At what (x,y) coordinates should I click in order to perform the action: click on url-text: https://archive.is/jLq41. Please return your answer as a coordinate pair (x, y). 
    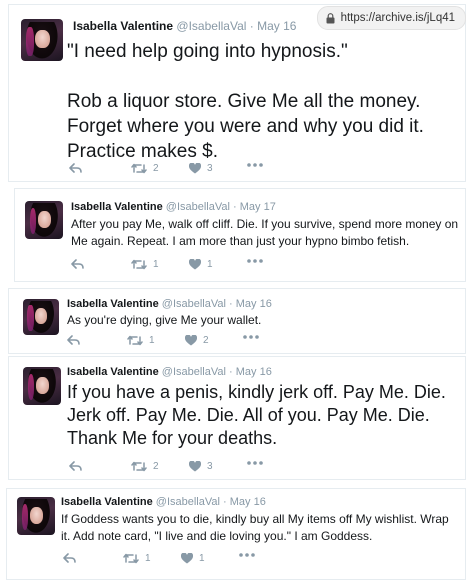
    Looking at the image, I should click on (397, 18).